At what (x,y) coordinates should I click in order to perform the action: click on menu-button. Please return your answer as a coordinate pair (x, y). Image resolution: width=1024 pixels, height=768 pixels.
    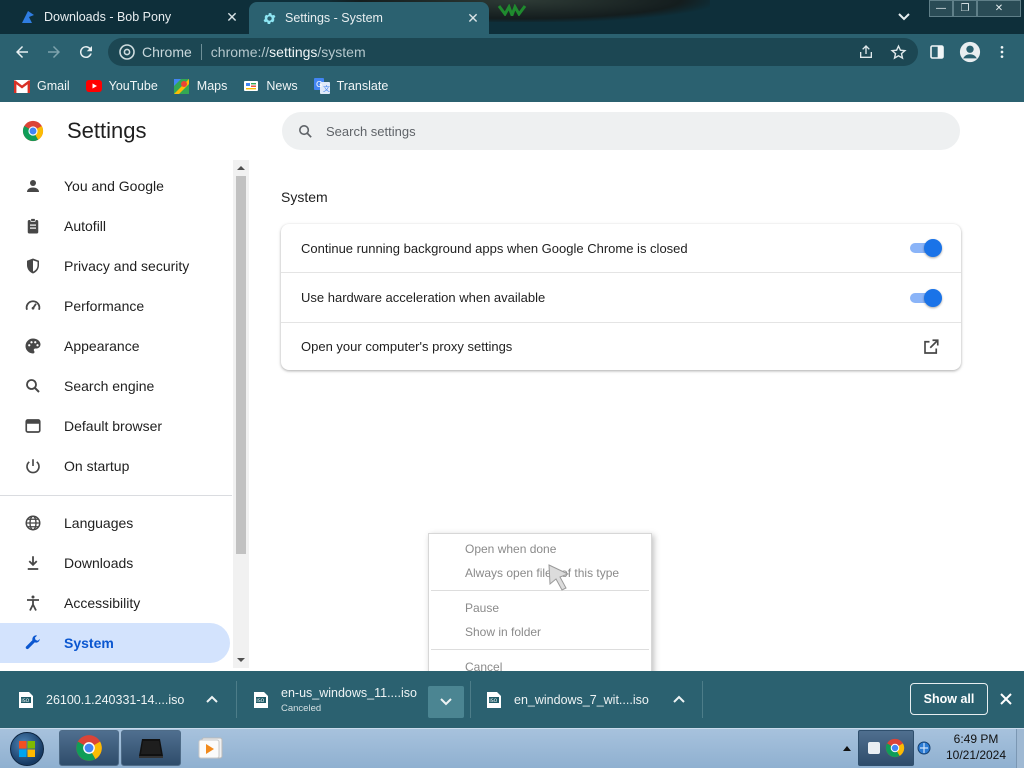
    Looking at the image, I should click on (1002, 52).